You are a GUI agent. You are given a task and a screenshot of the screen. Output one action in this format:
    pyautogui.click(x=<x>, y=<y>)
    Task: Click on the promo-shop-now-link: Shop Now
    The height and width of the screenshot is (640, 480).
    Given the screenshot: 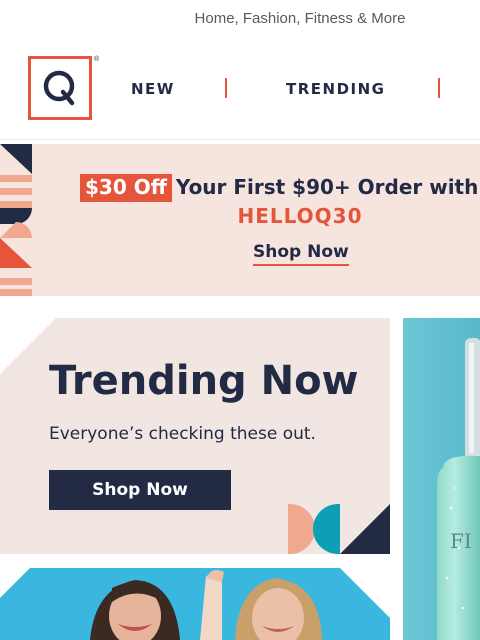 What is the action you would take?
    pyautogui.click(x=301, y=254)
    